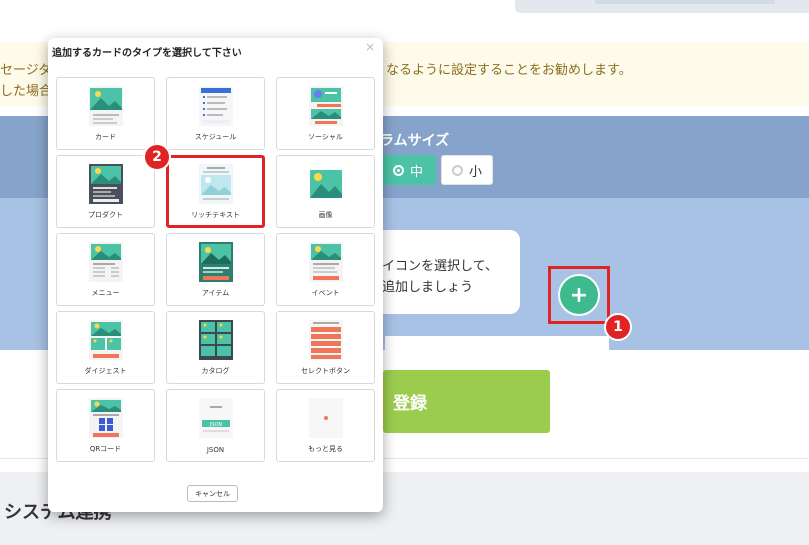  Describe the element at coordinates (685, 2) in the screenshot. I see `header-strip-inner` at that location.